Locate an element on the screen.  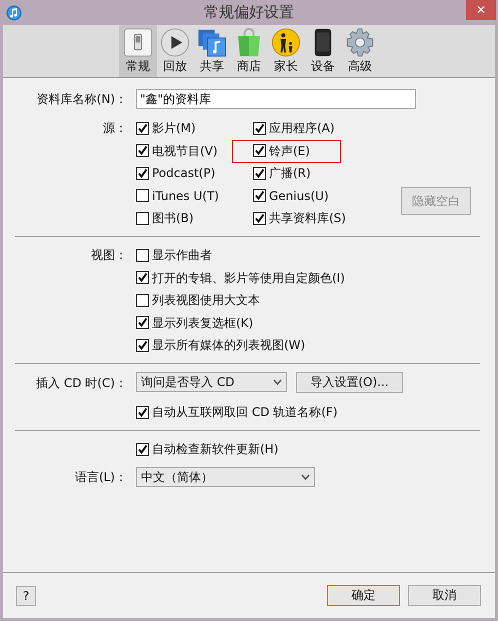
toolbar-tab: 设备 is located at coordinates (323, 51).